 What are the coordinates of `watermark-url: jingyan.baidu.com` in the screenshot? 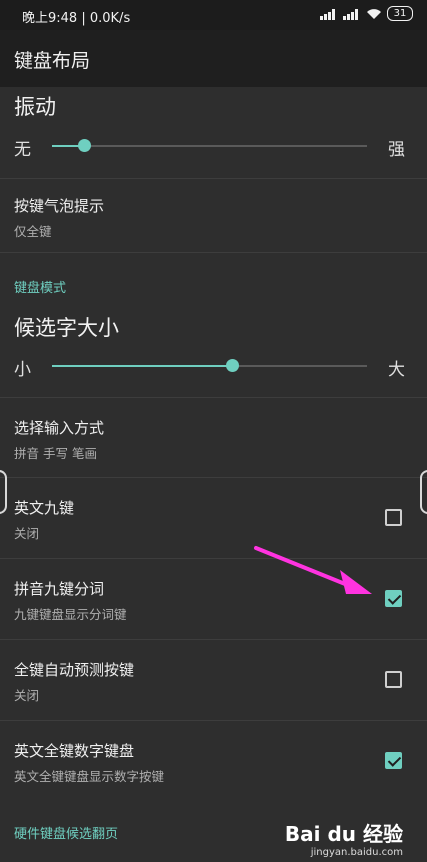 It's located at (356, 852).